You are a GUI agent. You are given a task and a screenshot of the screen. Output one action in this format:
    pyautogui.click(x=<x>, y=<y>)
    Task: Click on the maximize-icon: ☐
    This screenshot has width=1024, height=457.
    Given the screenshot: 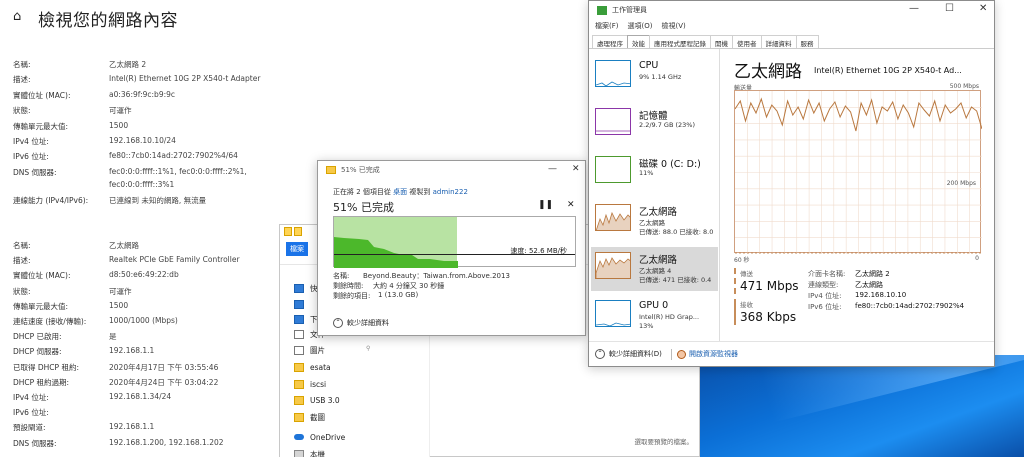 What is the action you would take?
    pyautogui.click(x=949, y=8)
    